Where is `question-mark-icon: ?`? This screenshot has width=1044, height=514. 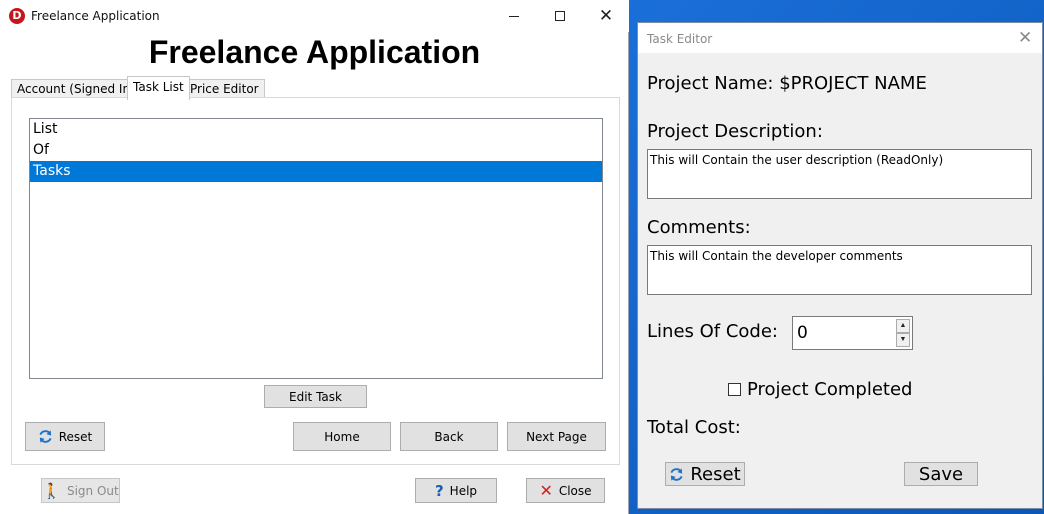
question-mark-icon: ? is located at coordinates (439, 490).